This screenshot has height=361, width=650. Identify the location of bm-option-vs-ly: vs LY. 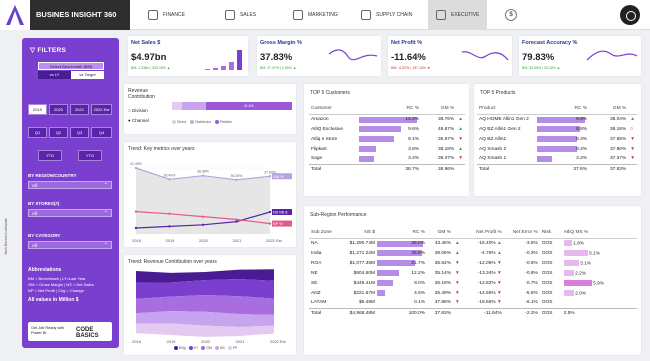
(54, 75).